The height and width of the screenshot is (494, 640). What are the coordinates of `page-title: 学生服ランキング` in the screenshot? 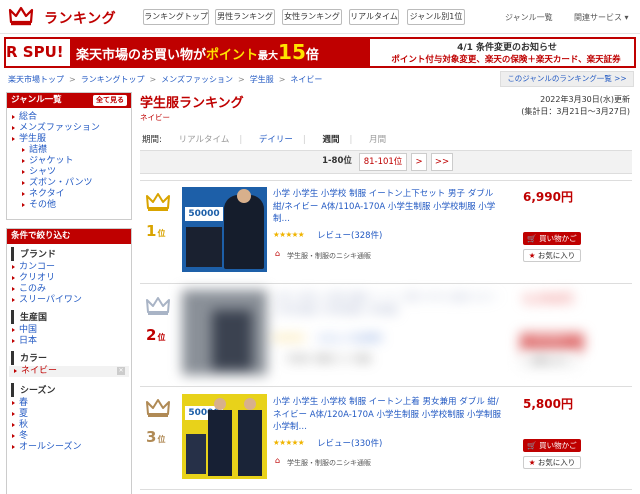 It's located at (192, 103).